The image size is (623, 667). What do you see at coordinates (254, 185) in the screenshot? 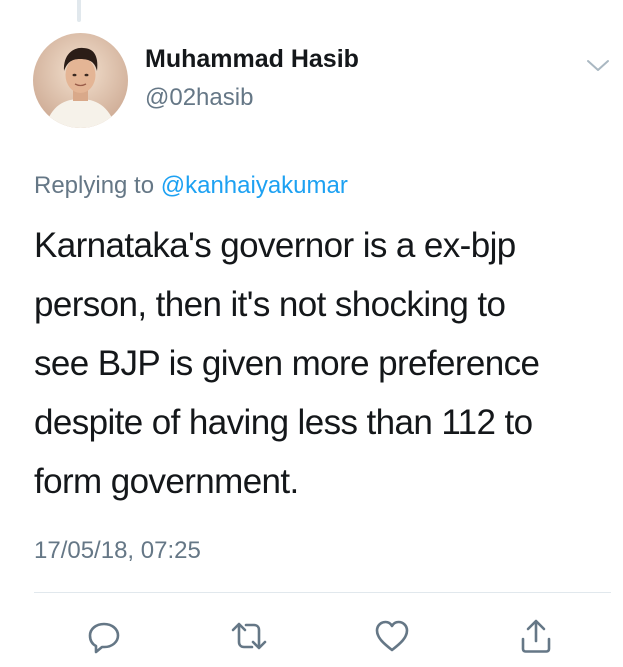
I see `reply-mention-link: @kanhaiyakumar` at bounding box center [254, 185].